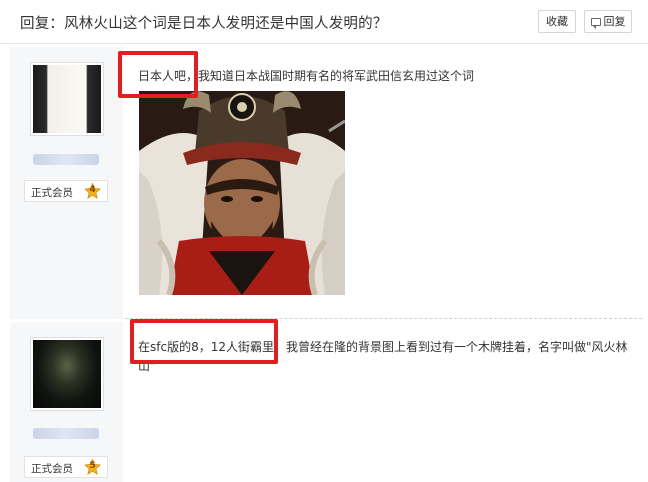 This screenshot has height=482, width=648. I want to click on level-number: 4, so click(92, 190).